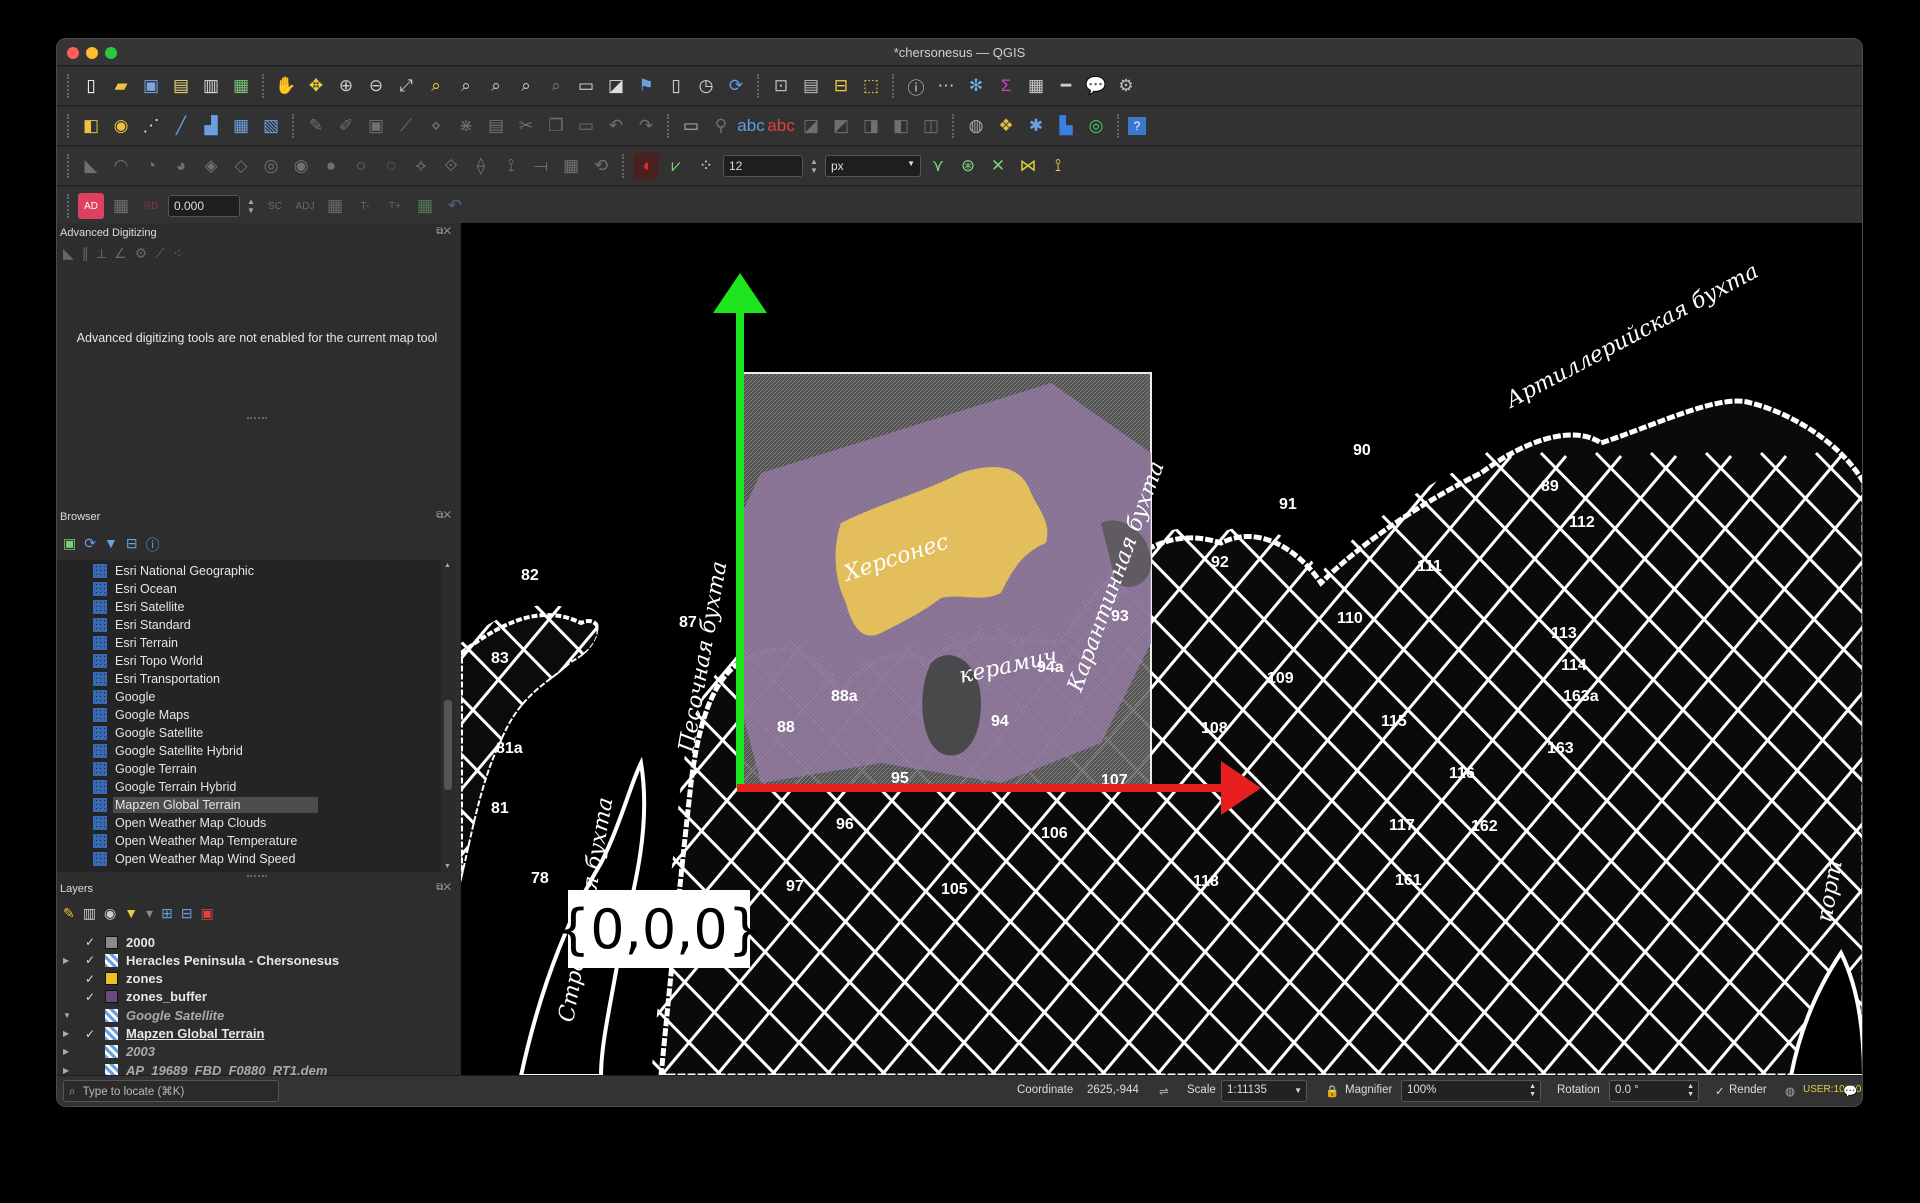 This screenshot has height=1203, width=1920. I want to click on cad-toggle-icon: ▦, so click(121, 206).